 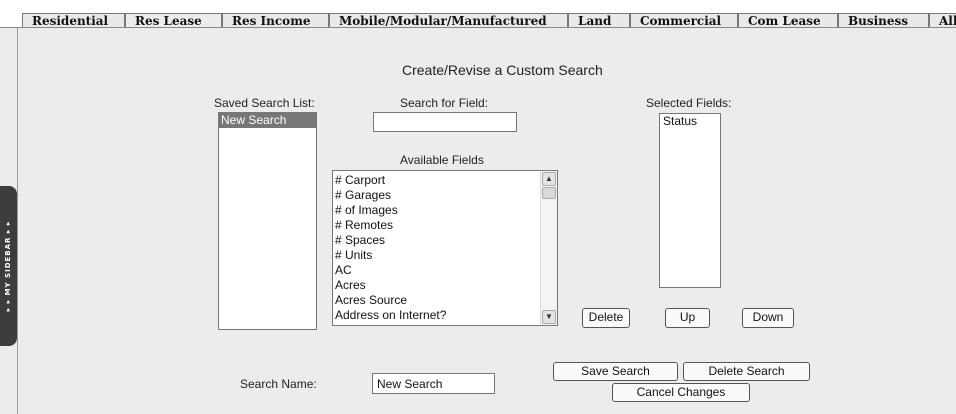 I want to click on search-name-input, so click(x=433, y=383).